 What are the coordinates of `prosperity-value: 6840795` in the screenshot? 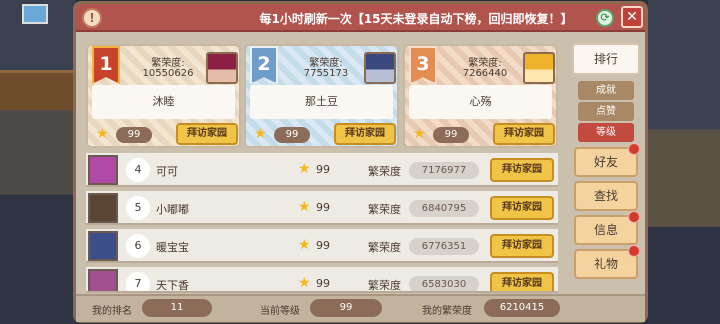 It's located at (444, 208).